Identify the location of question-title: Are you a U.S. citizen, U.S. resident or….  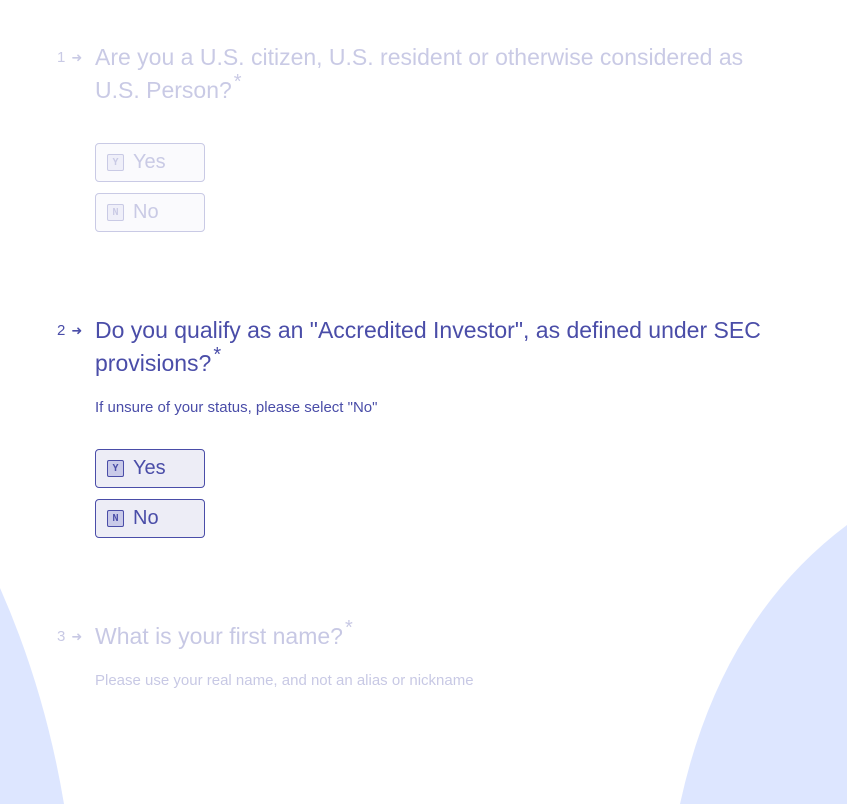
(419, 73).